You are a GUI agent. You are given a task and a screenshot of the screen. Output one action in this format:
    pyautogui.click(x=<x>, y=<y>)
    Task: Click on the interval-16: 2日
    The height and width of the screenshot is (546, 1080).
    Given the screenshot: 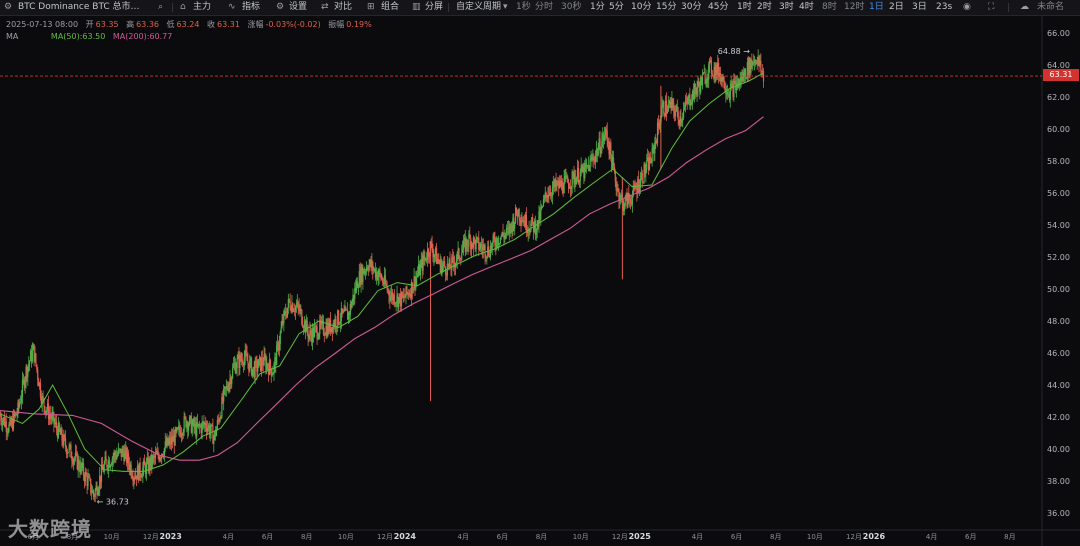 What is the action you would take?
    pyautogui.click(x=896, y=7)
    